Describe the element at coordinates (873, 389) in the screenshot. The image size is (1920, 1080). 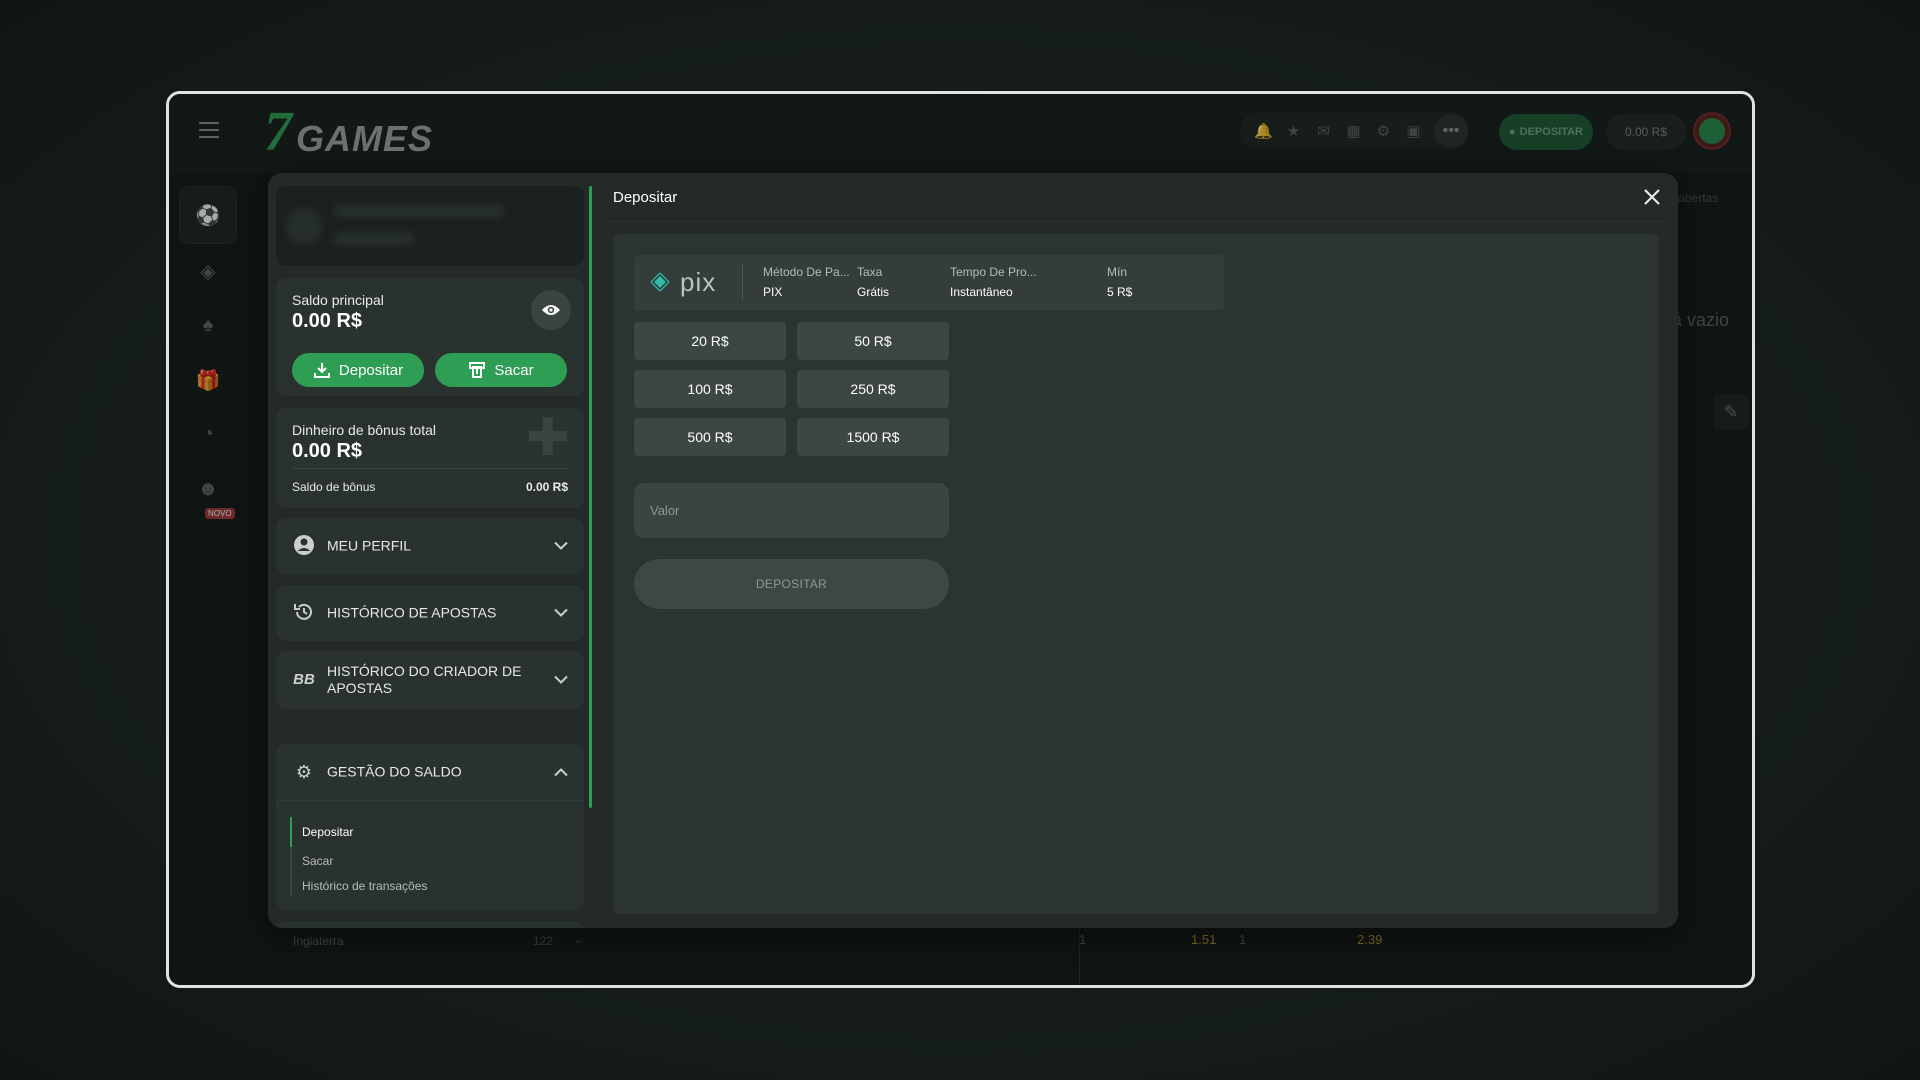
I see `amount-button: 250 R$` at that location.